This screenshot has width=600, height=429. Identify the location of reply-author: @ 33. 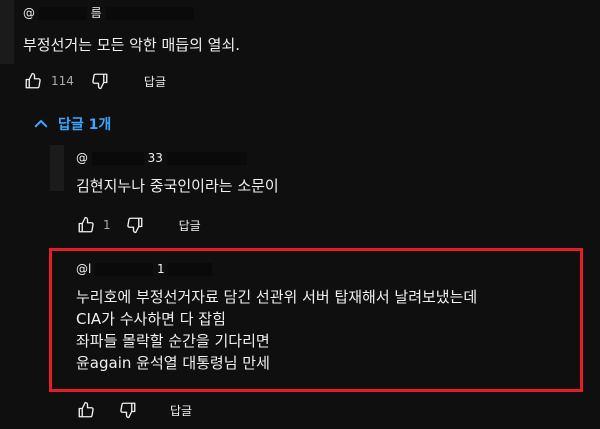
(161, 158).